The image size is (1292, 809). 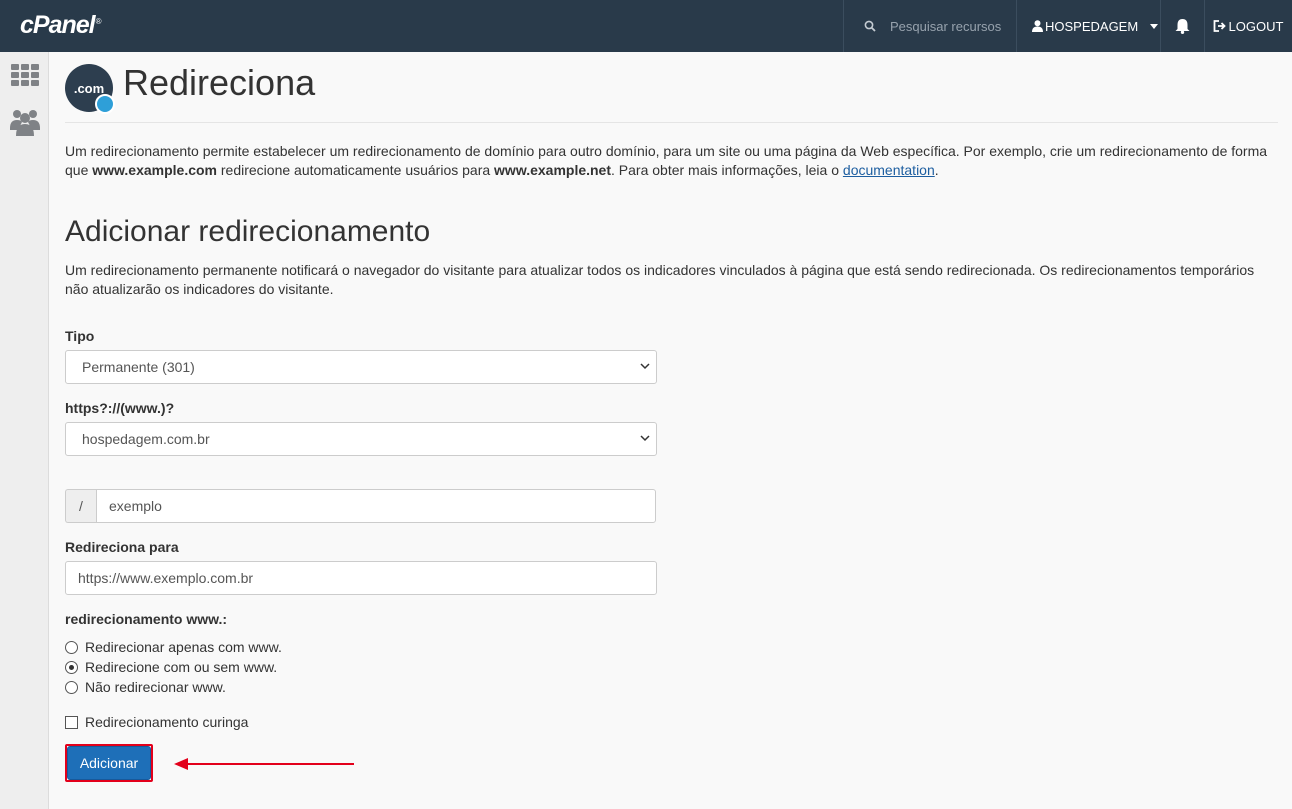 I want to click on logout-label: LOGOUT, so click(x=1256, y=26).